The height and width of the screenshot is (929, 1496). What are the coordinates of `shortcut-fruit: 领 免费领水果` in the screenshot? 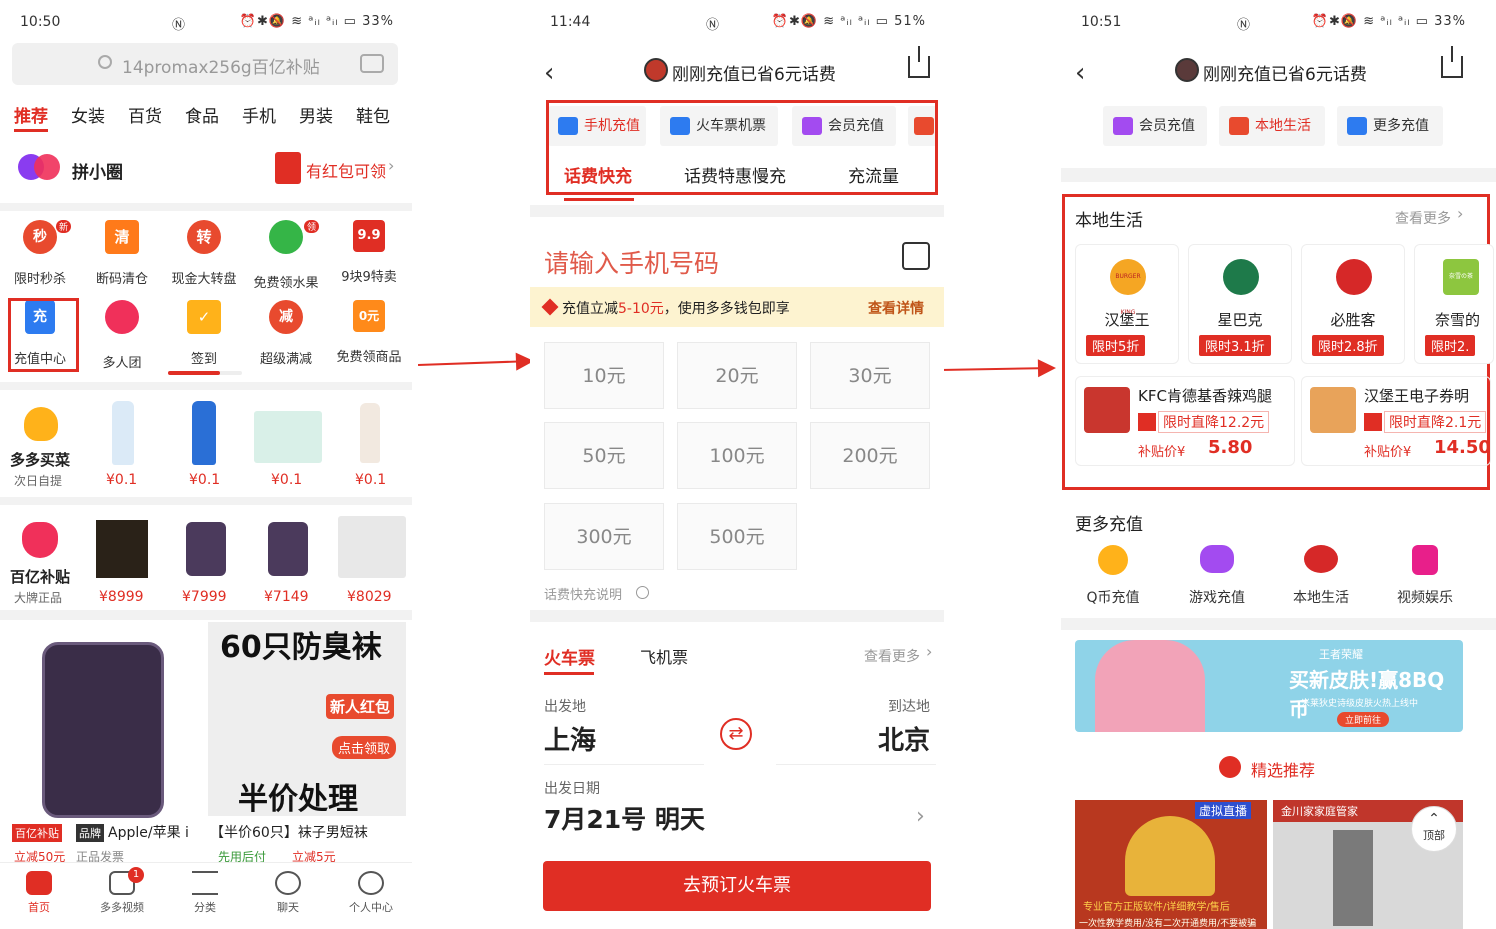 It's located at (286, 255).